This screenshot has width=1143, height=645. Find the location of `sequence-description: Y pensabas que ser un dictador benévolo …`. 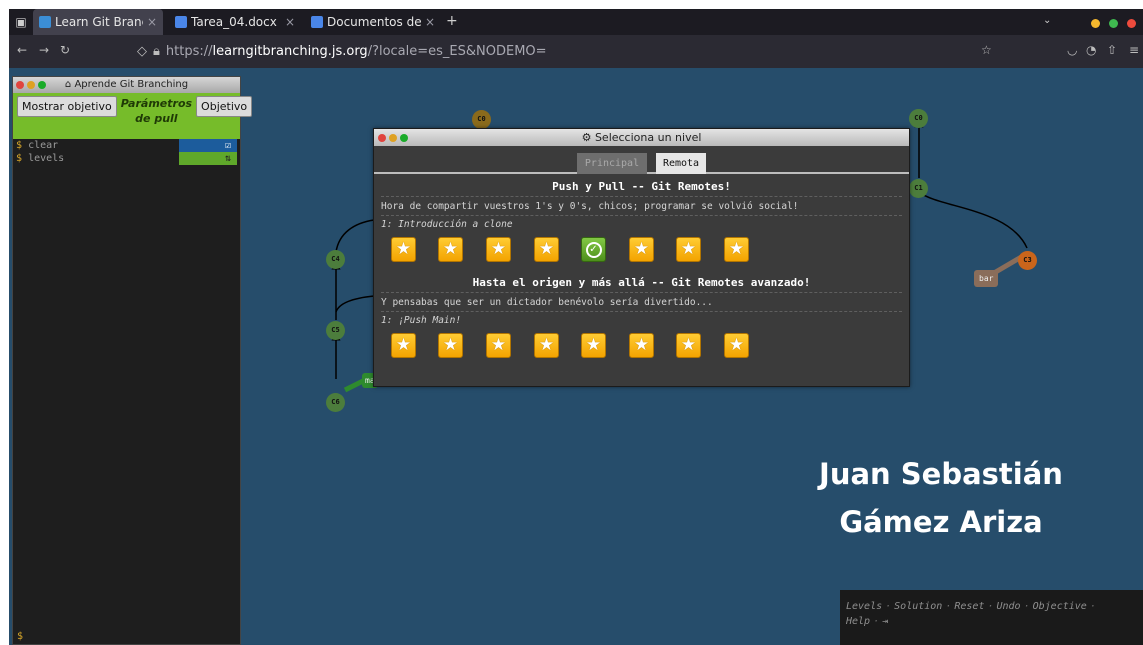

sequence-description: Y pensabas que ser un dictador benévolo … is located at coordinates (547, 302).